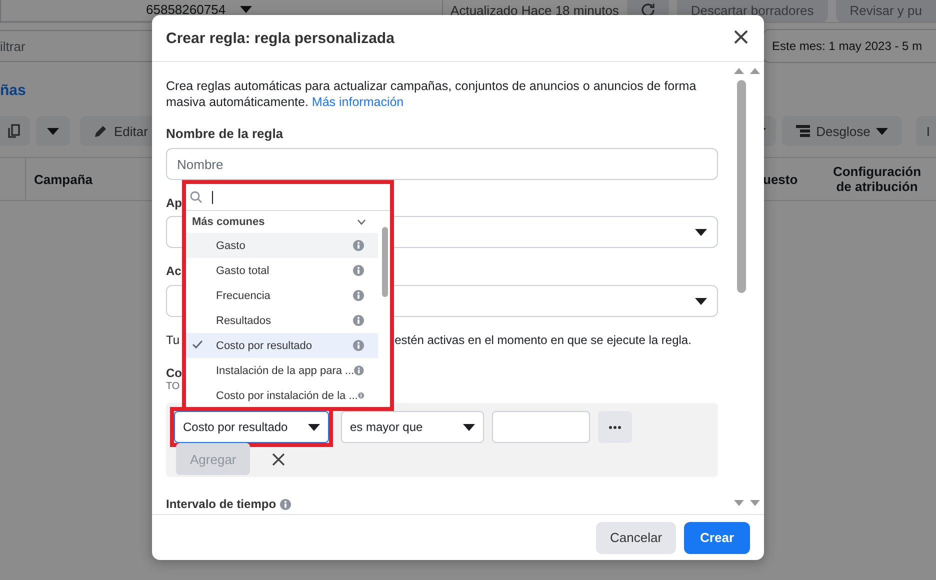 The height and width of the screenshot is (580, 936). Describe the element at coordinates (174, 373) in the screenshot. I see `field-label: Co` at that location.